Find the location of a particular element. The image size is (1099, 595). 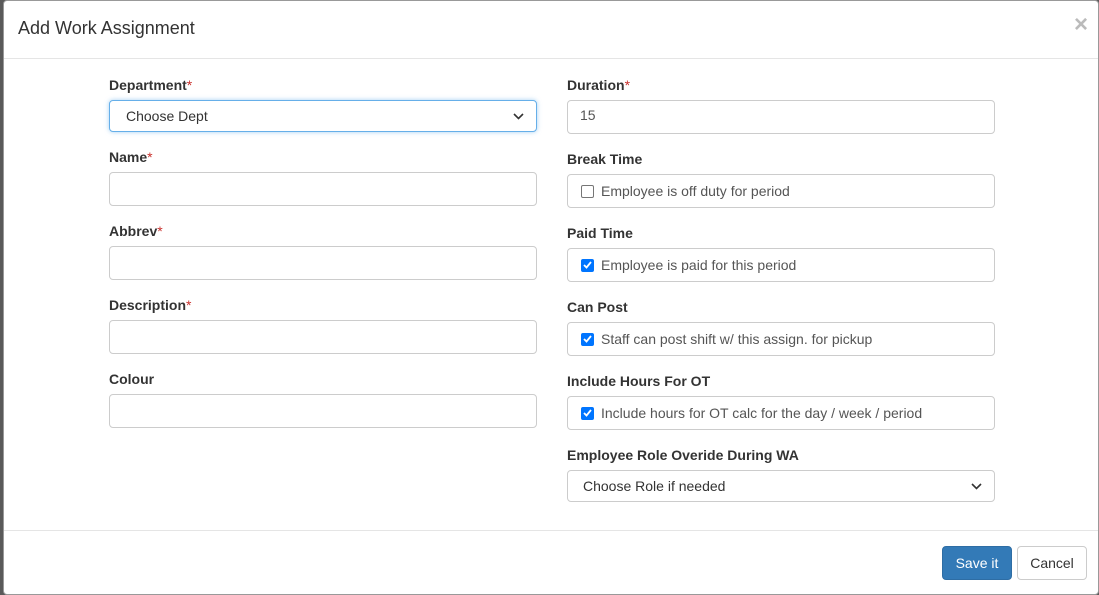

break-time-checkbox is located at coordinates (587, 191).